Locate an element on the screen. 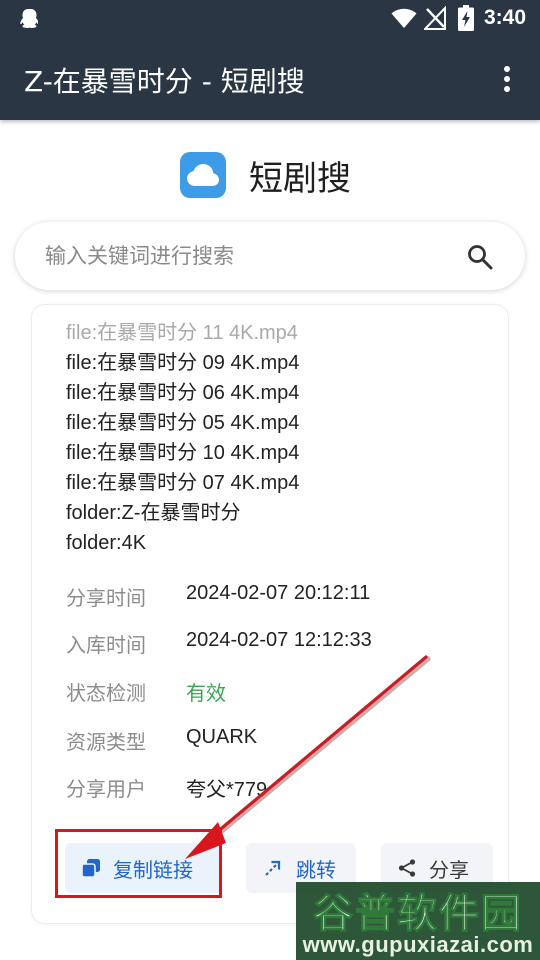  svg-text: 谷普软件园 is located at coordinates (418, 913).